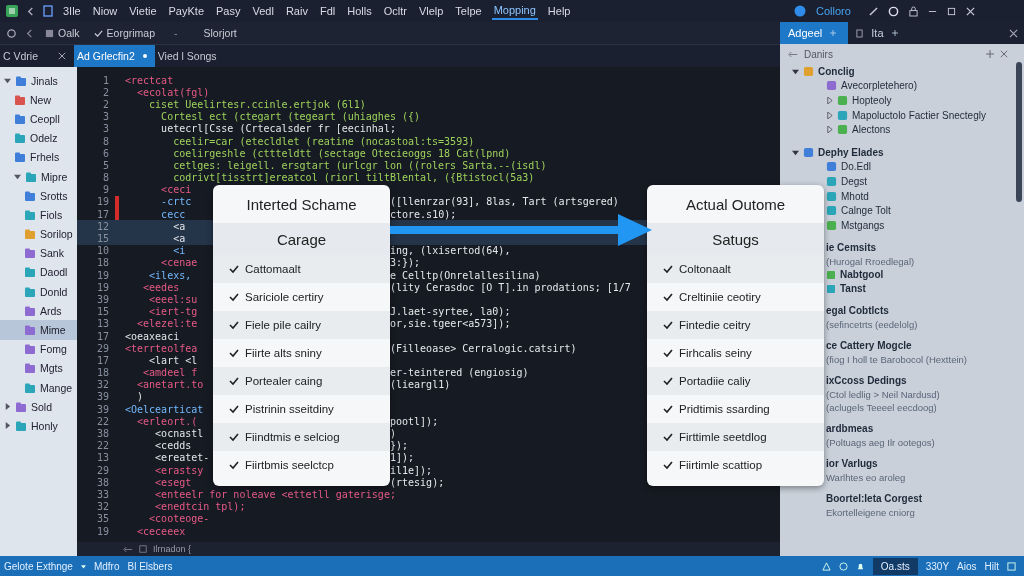  What do you see at coordinates (395, 11) in the screenshot?
I see `menu-item: Ocltr` at bounding box center [395, 11].